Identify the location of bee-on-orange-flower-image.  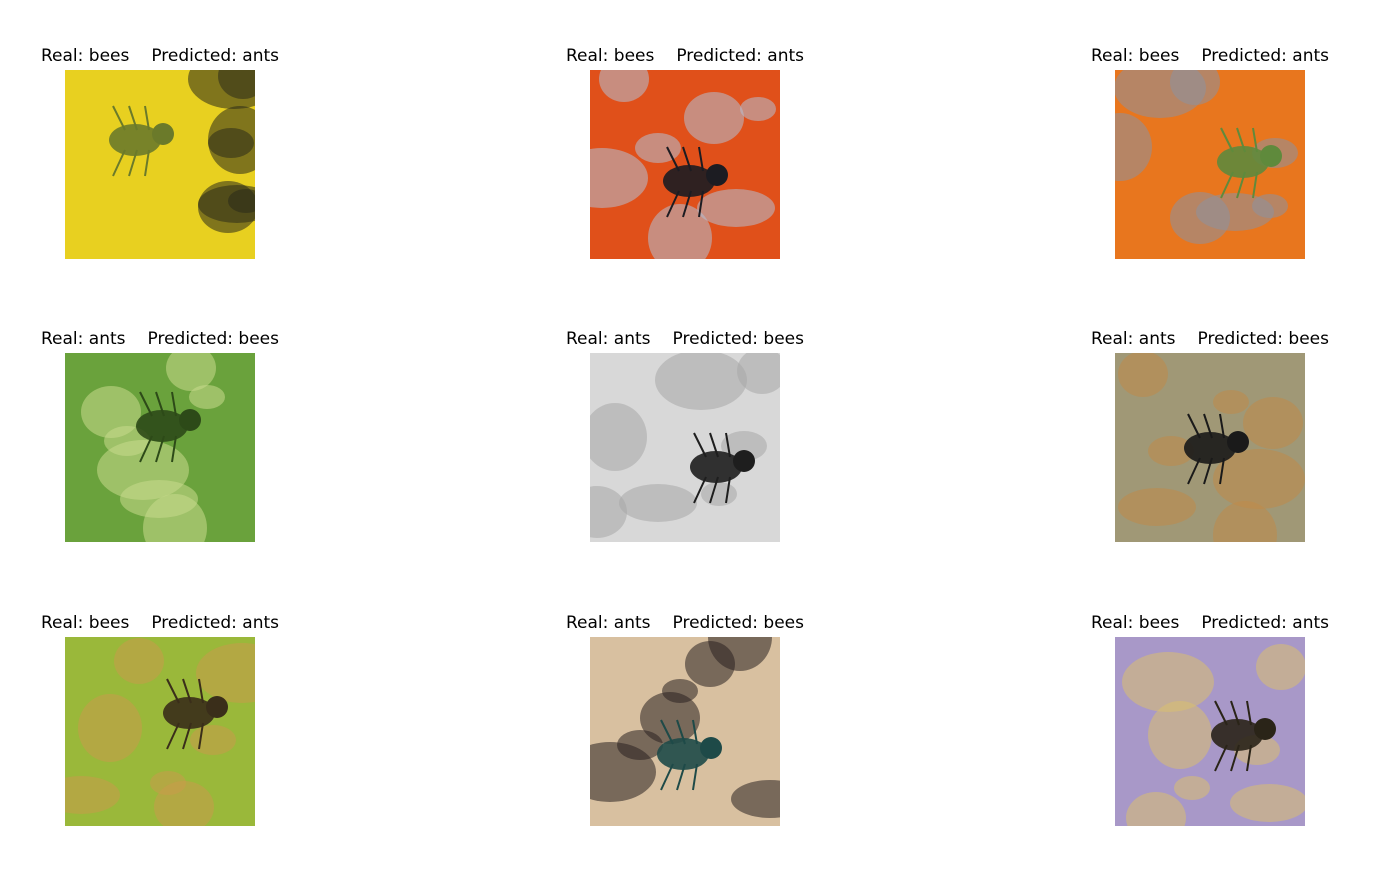
(1210, 164).